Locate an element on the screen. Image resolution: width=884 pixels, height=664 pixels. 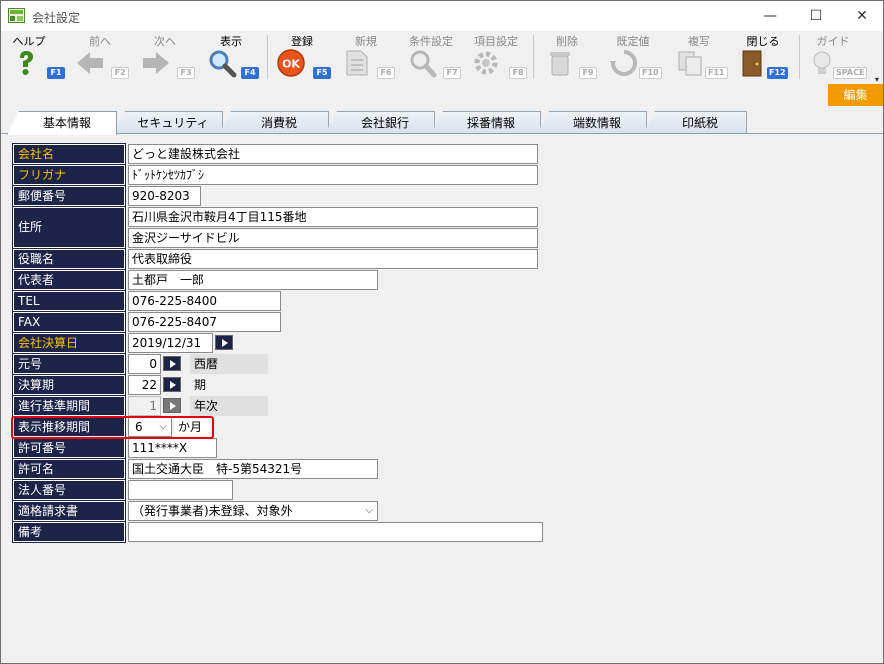
minimize-button: — is located at coordinates (770, 16).